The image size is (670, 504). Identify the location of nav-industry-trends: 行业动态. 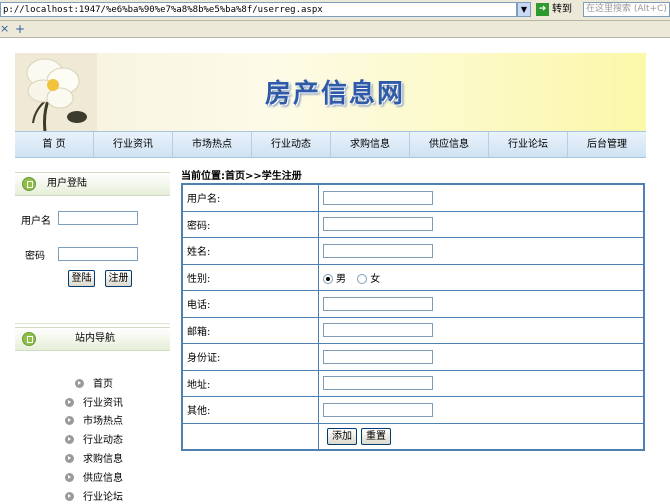
(291, 144).